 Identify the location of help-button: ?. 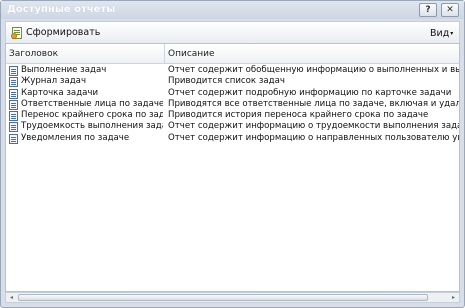
(428, 10).